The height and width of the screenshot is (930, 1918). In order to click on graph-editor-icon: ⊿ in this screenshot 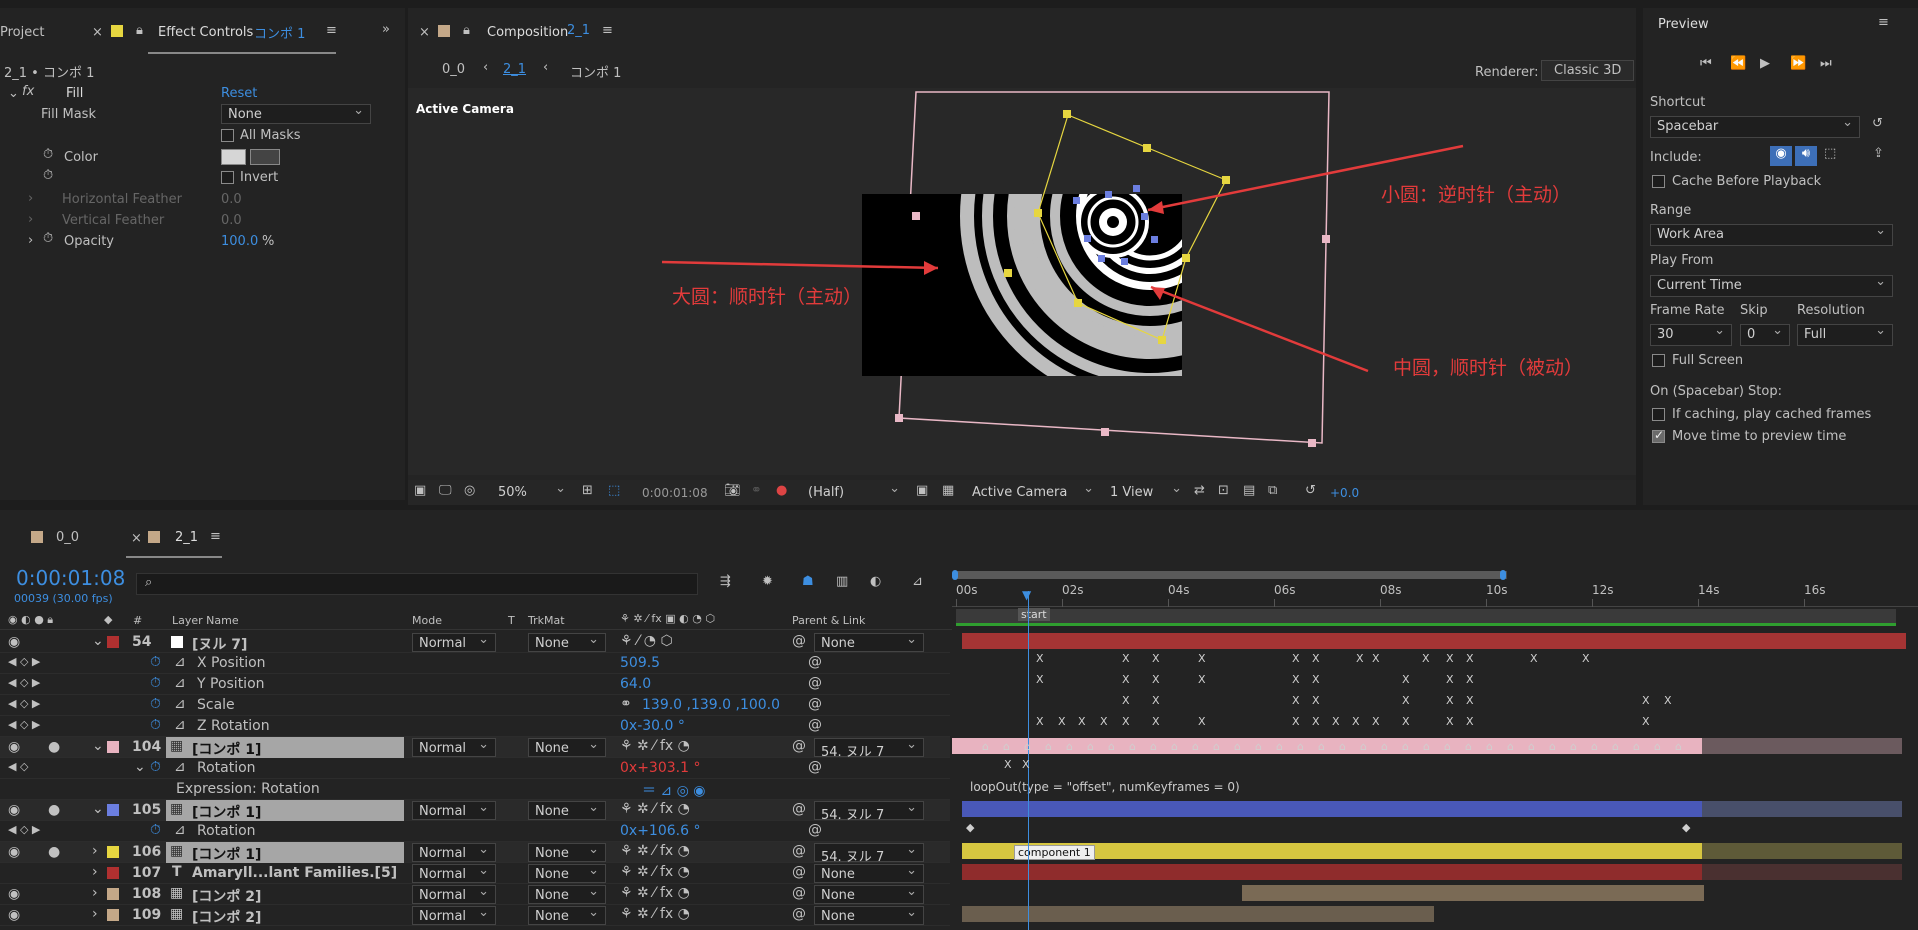, I will do `click(917, 581)`.